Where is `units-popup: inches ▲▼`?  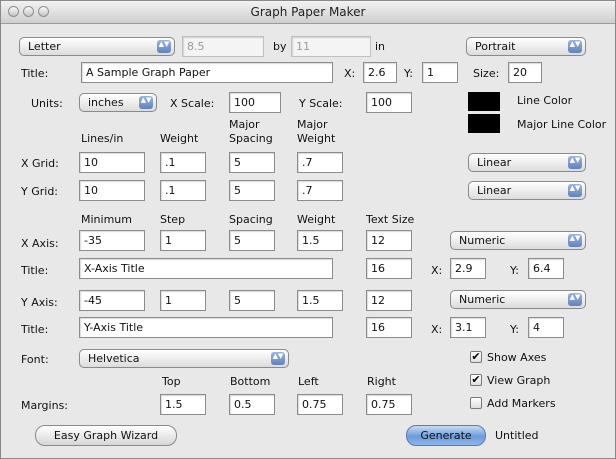 units-popup: inches ▲▼ is located at coordinates (118, 102).